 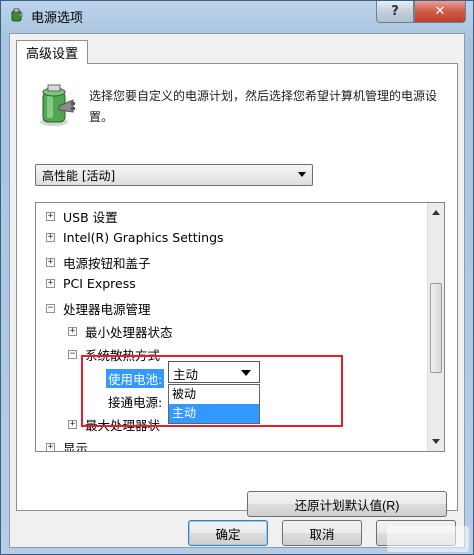 What do you see at coordinates (436, 441) in the screenshot?
I see `scroll-down-icon` at bounding box center [436, 441].